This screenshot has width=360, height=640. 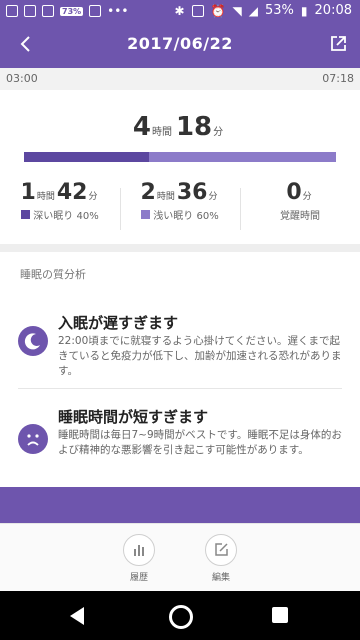 What do you see at coordinates (28, 192) in the screenshot?
I see `deep-hours: 1` at bounding box center [28, 192].